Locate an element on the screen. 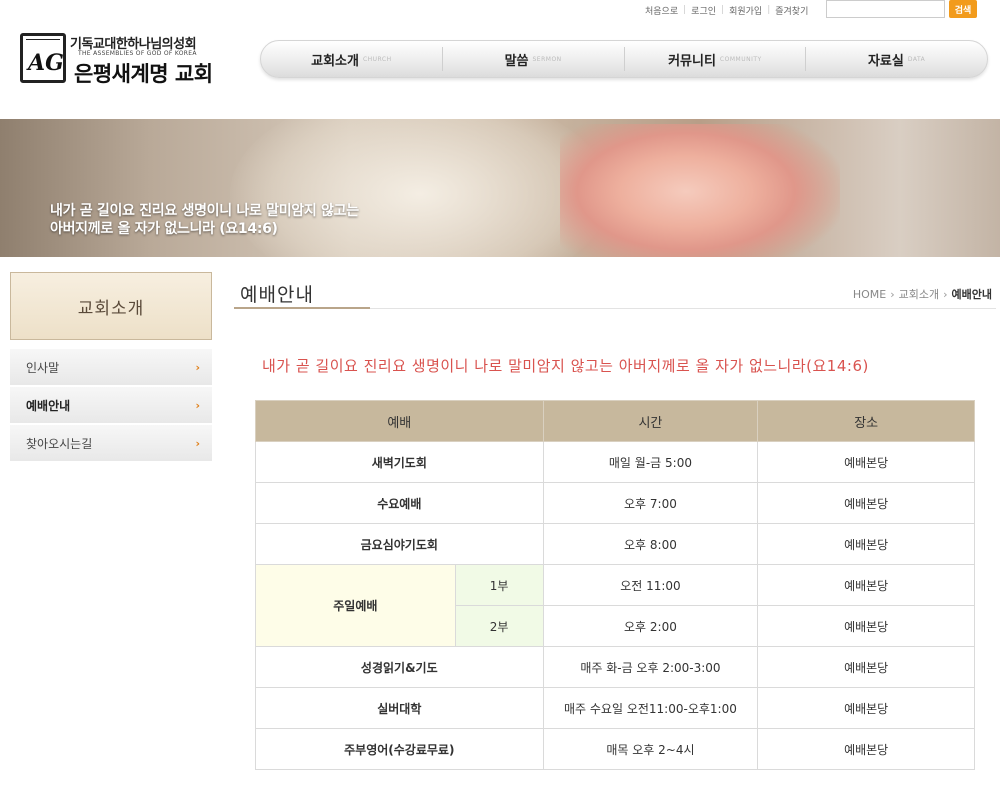 This screenshot has height=810, width=1000. nav-community: 커뮤니티 COMMUNITY is located at coordinates (716, 59).